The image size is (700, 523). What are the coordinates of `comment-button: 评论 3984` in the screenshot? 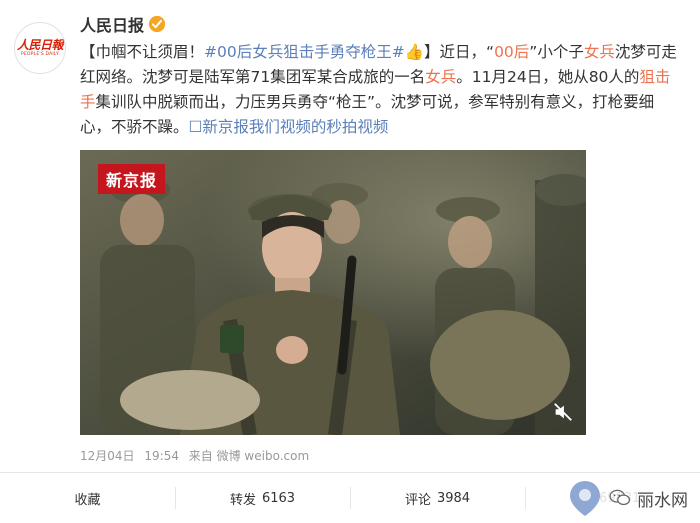 It's located at (437, 498).